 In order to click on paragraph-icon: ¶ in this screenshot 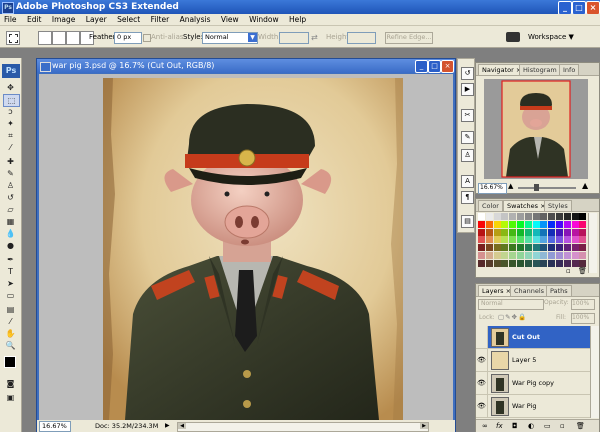, I will do `click(467, 197)`.